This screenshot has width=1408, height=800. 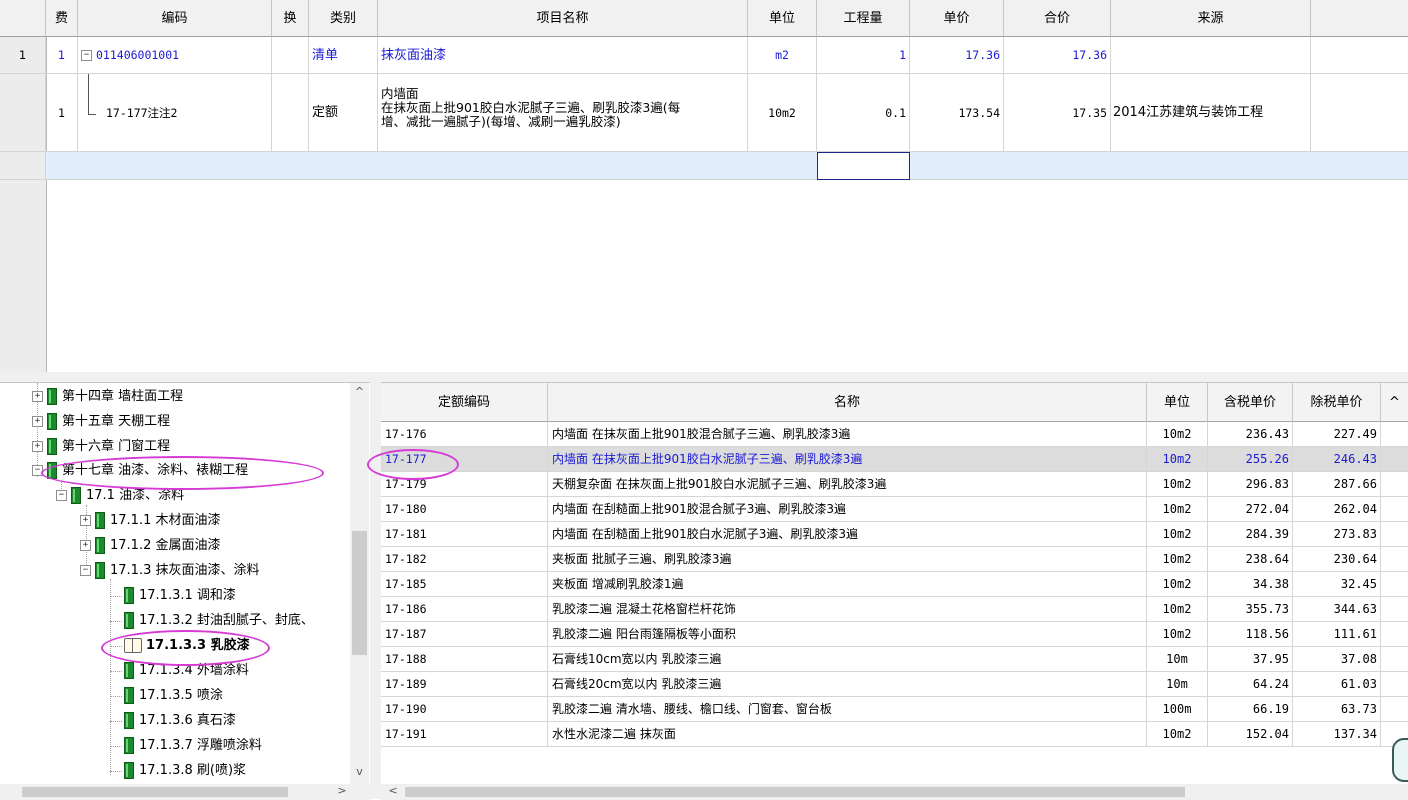 I want to click on col-header-total: 合价, so click(x=1057, y=18).